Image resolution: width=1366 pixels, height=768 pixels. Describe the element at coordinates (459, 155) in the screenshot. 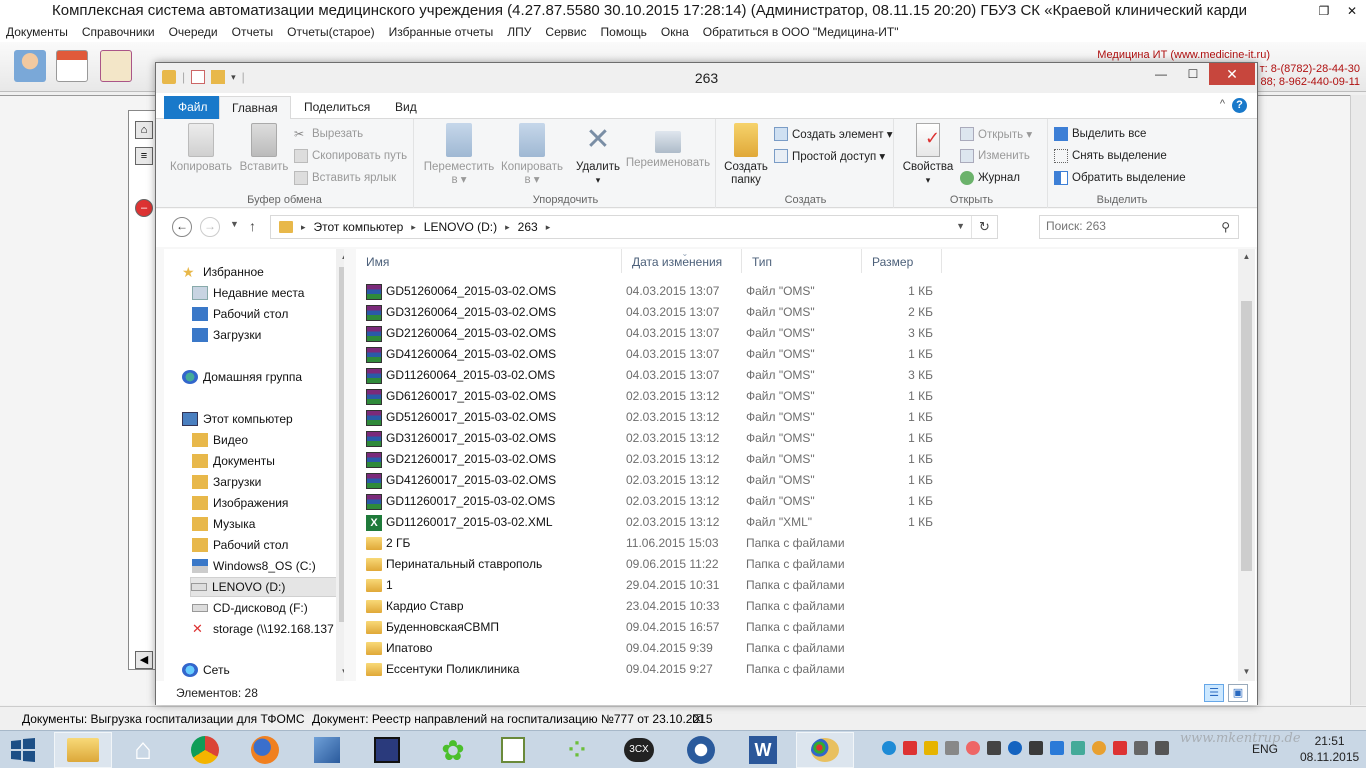

I see `move-to-button: Переместить в ▾` at that location.